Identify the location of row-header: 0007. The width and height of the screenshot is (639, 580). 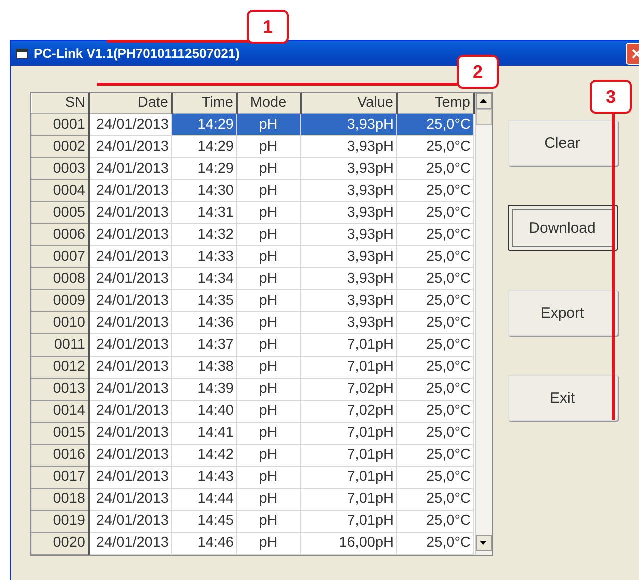
(60, 257).